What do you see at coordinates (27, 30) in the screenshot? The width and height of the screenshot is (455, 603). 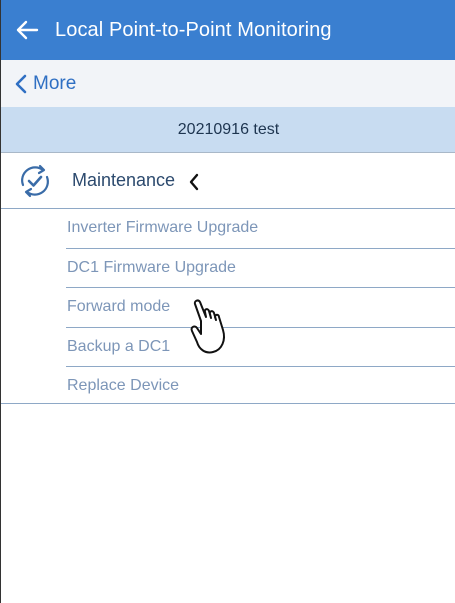 I see `arrow-left-icon` at bounding box center [27, 30].